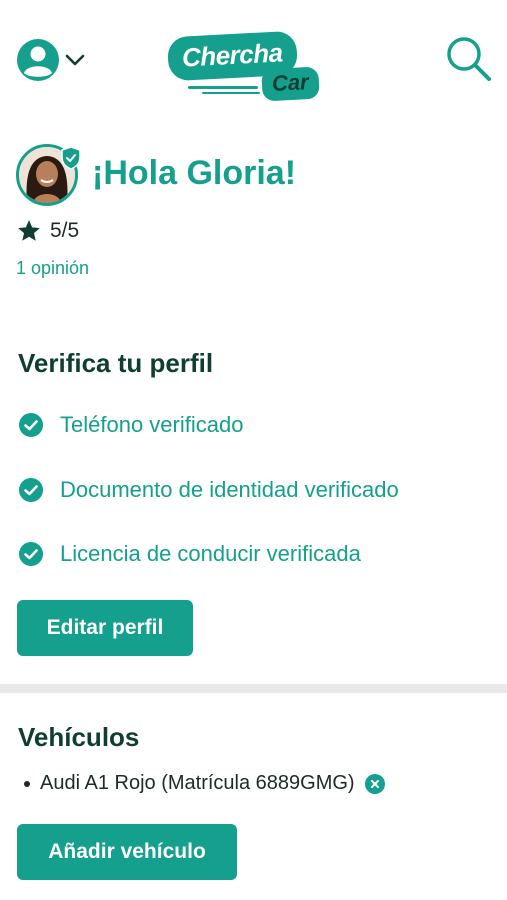 The height and width of the screenshot is (900, 507). Describe the element at coordinates (79, 737) in the screenshot. I see `vehicles-section-title: Vehículos` at that location.